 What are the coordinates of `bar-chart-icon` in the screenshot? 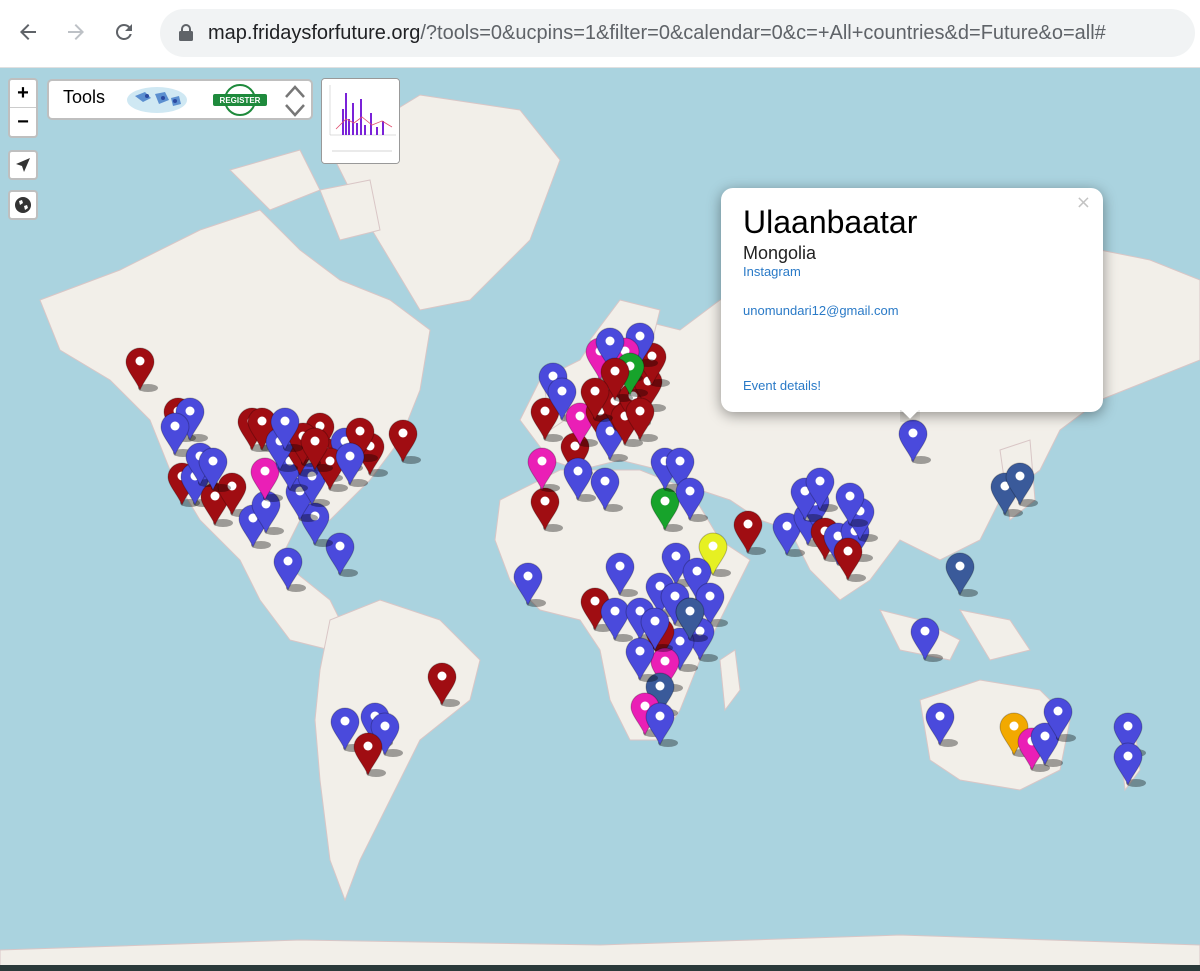 It's located at (360, 121).